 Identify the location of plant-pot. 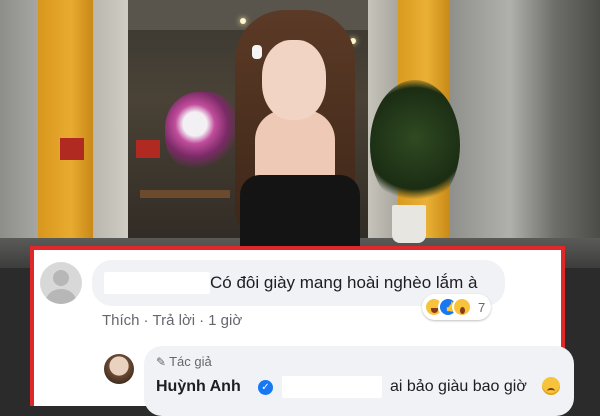
(409, 224).